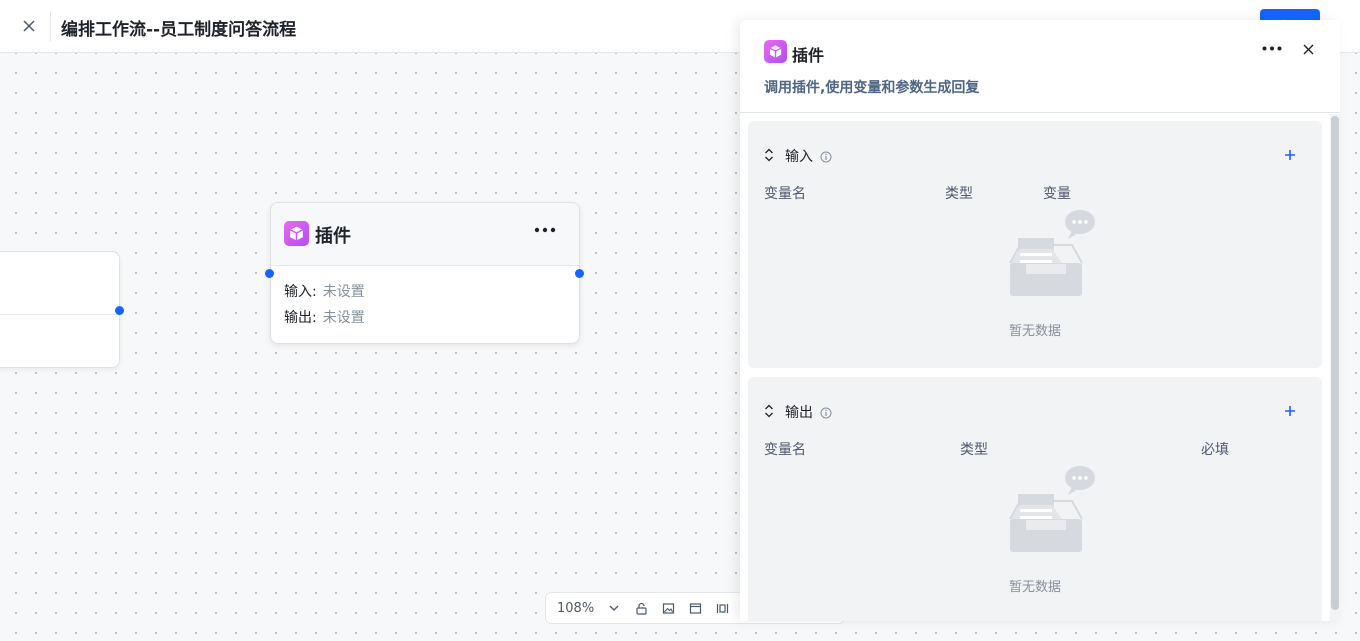 The width and height of the screenshot is (1360, 641). Describe the element at coordinates (333, 236) in the screenshot. I see `plugin-node-title: 插件` at that location.